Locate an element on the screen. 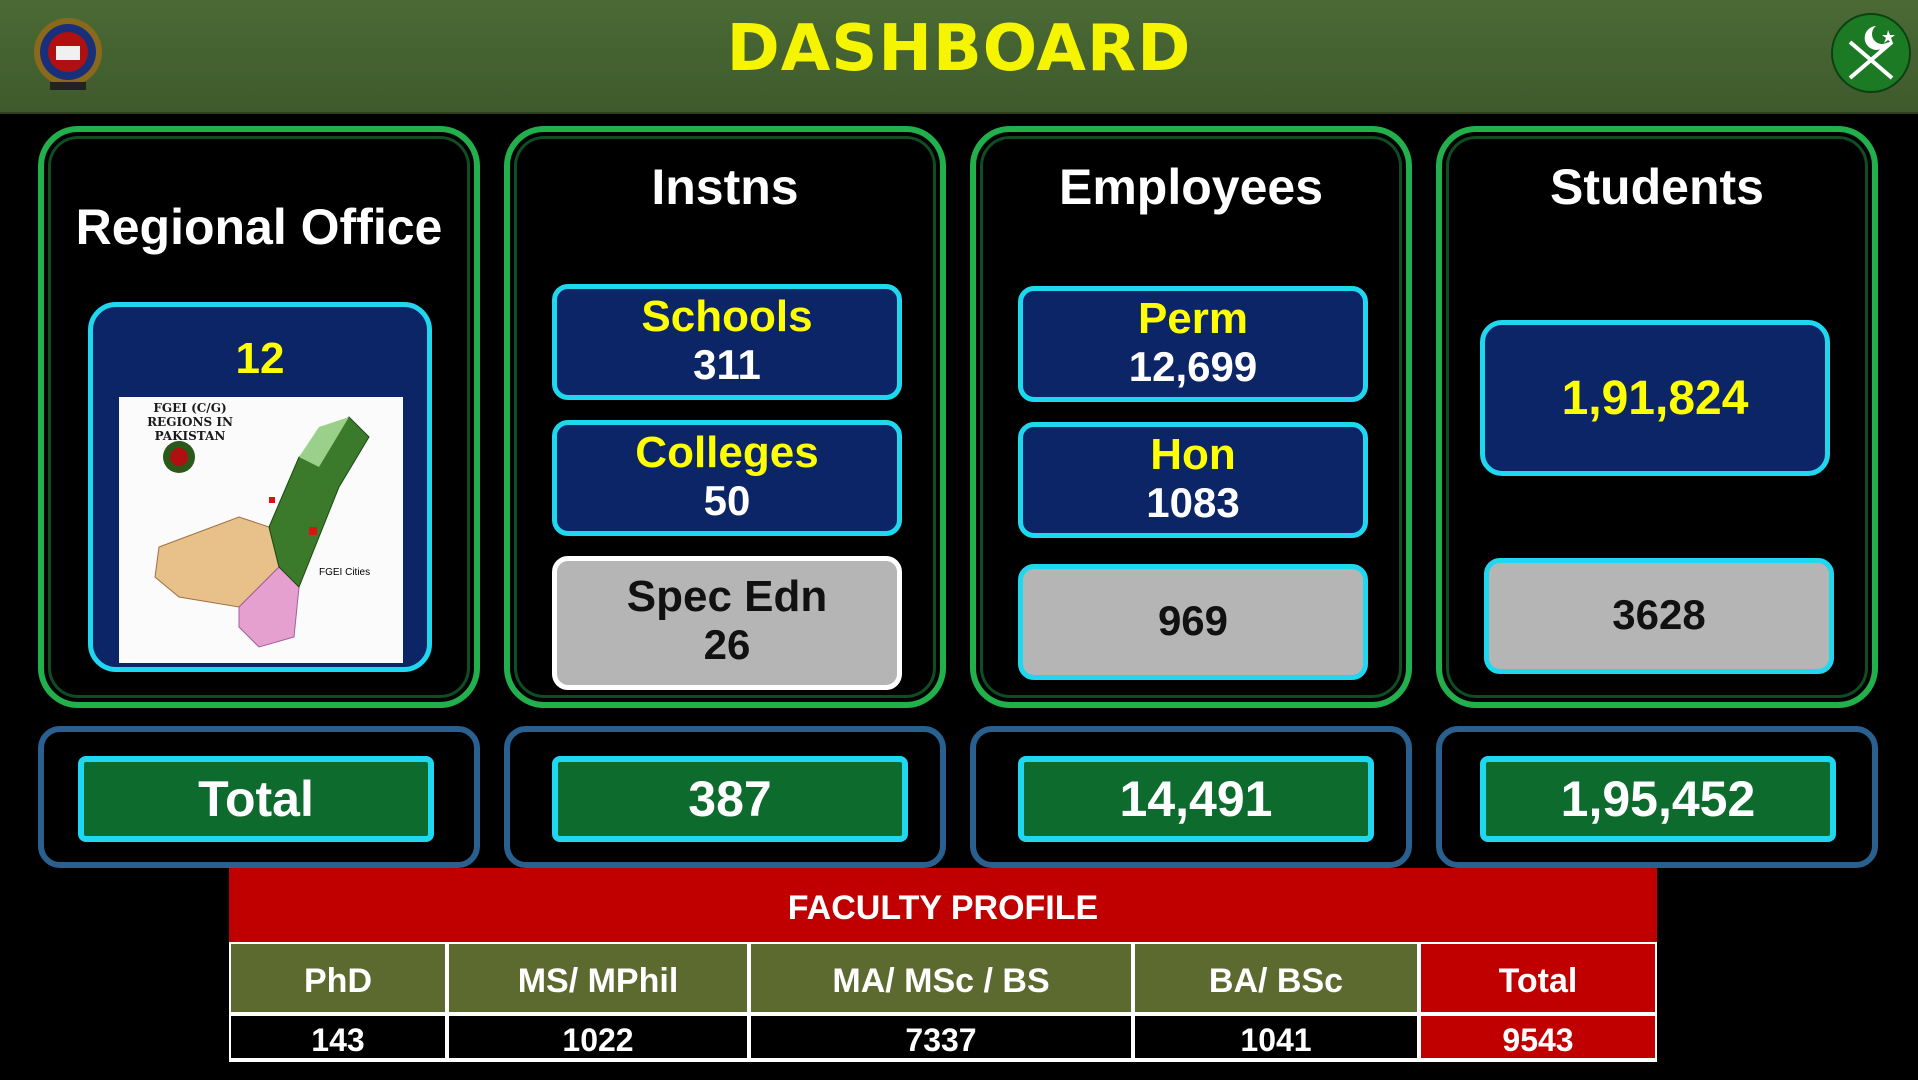 The height and width of the screenshot is (1080, 1918). faculty-value-ms-mphil: 1022 is located at coordinates (598, 1037).